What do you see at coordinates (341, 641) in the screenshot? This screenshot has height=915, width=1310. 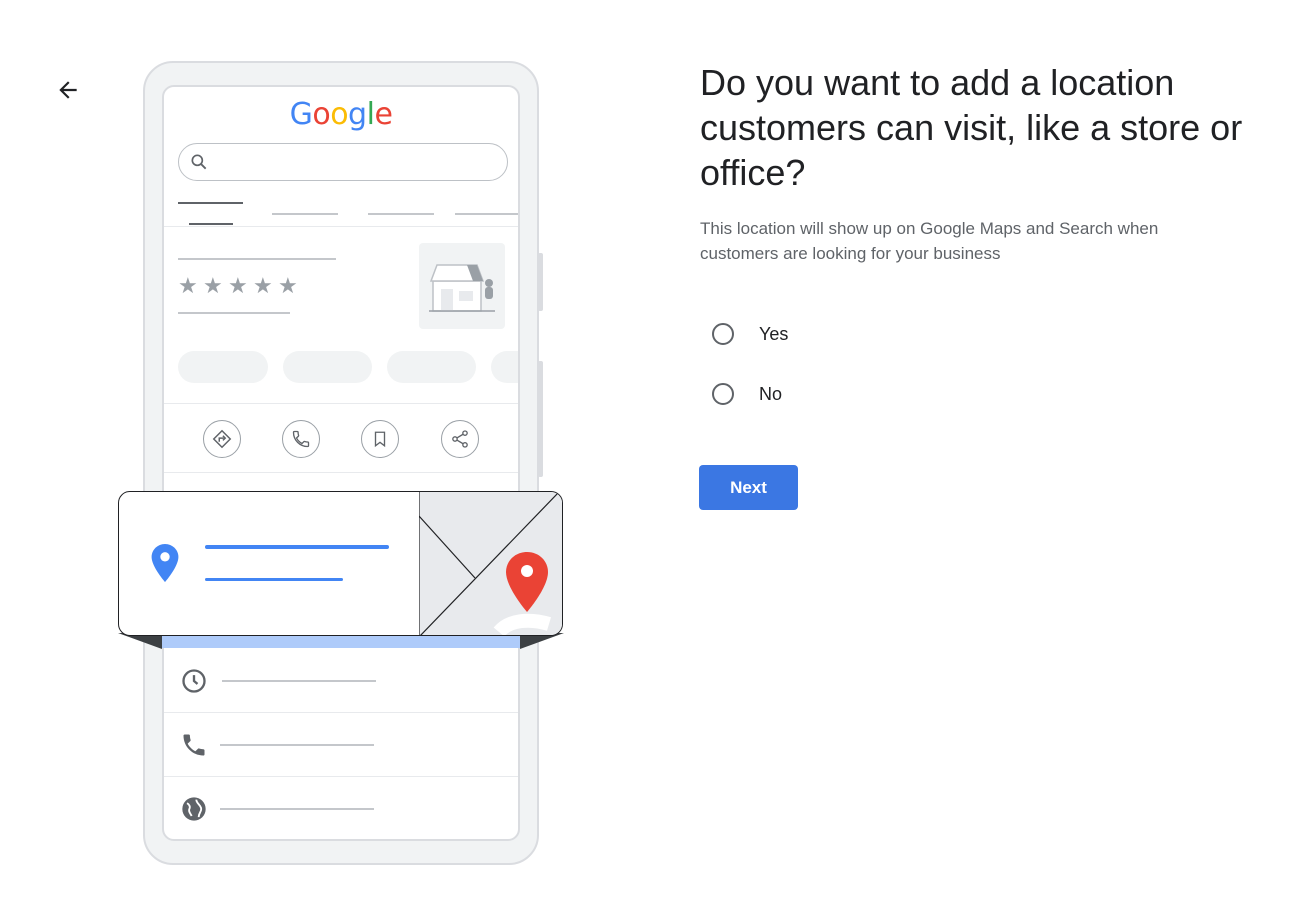 I see `highlight-strip` at bounding box center [341, 641].